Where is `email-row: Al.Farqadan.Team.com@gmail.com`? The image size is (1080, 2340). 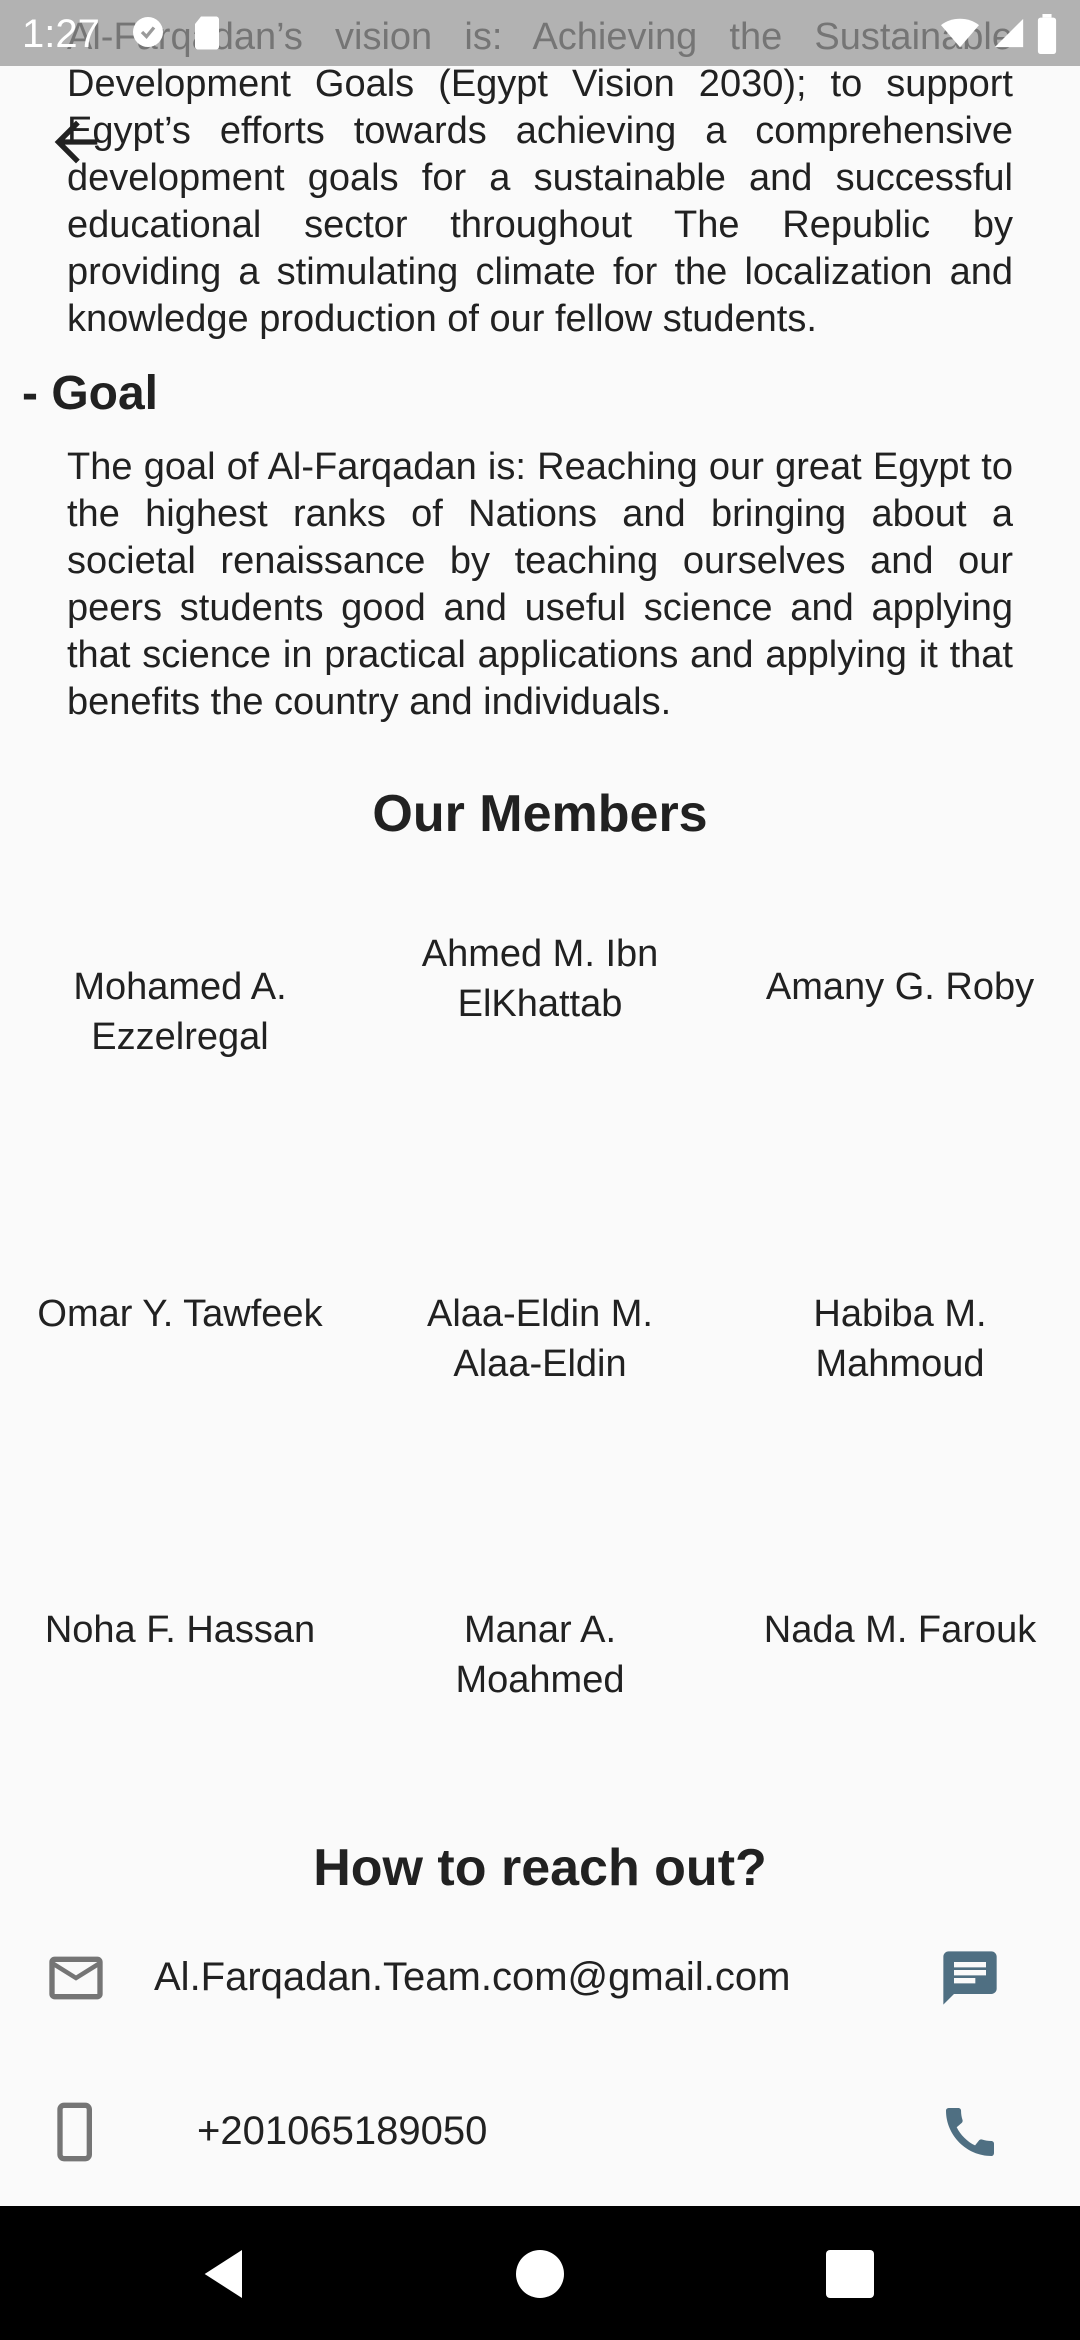 email-row: Al.Farqadan.Team.com@gmail.com is located at coordinates (540, 1977).